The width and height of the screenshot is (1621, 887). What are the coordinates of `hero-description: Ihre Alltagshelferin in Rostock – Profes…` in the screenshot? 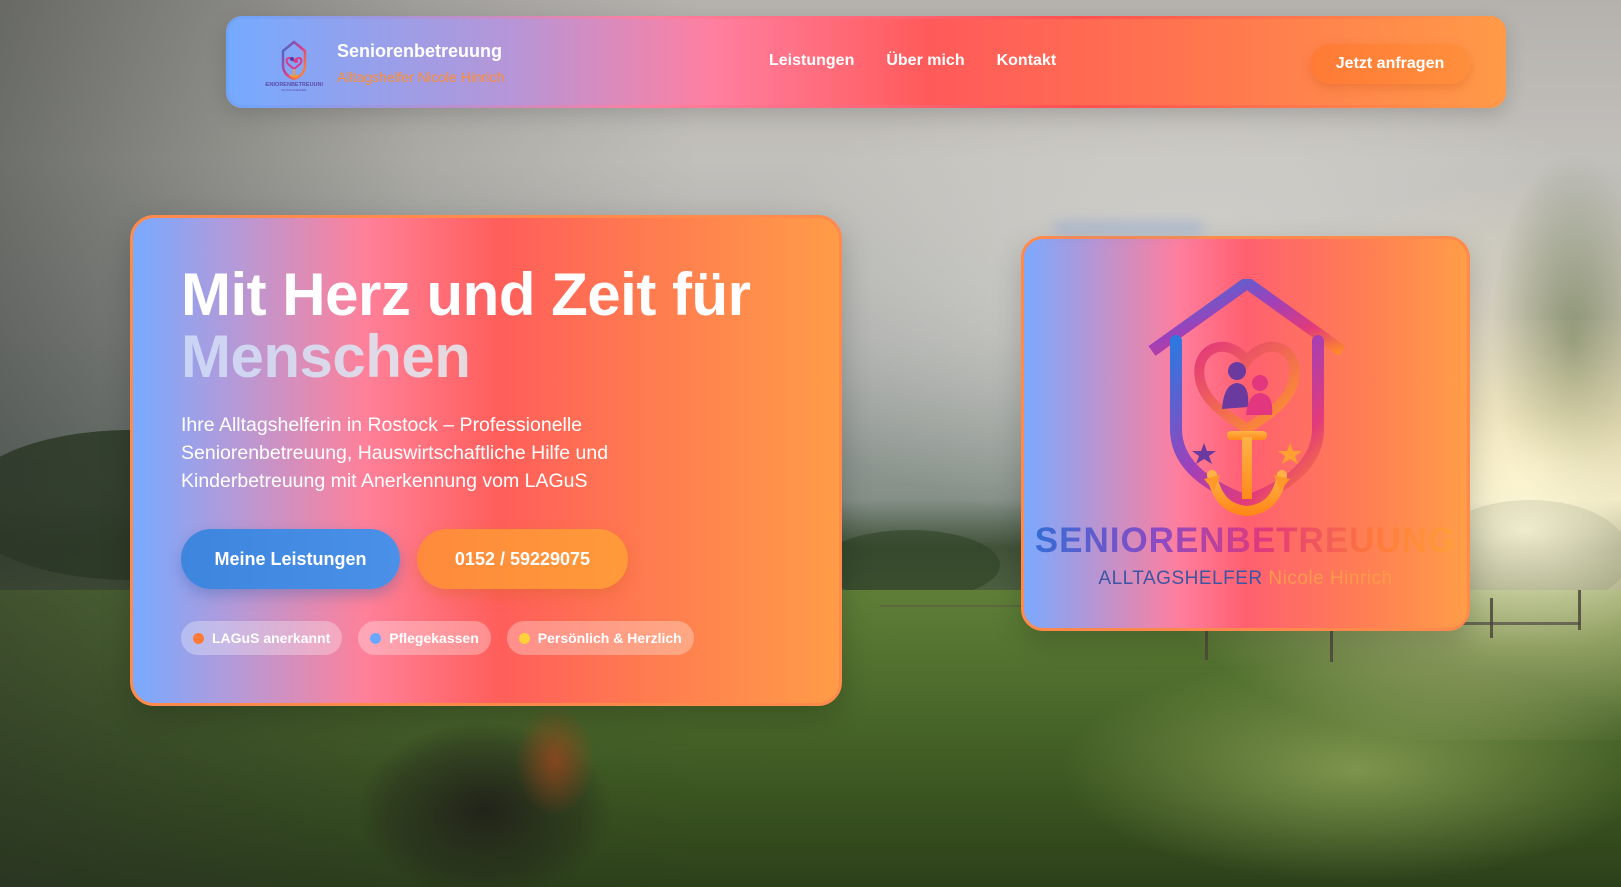 It's located at (395, 453).